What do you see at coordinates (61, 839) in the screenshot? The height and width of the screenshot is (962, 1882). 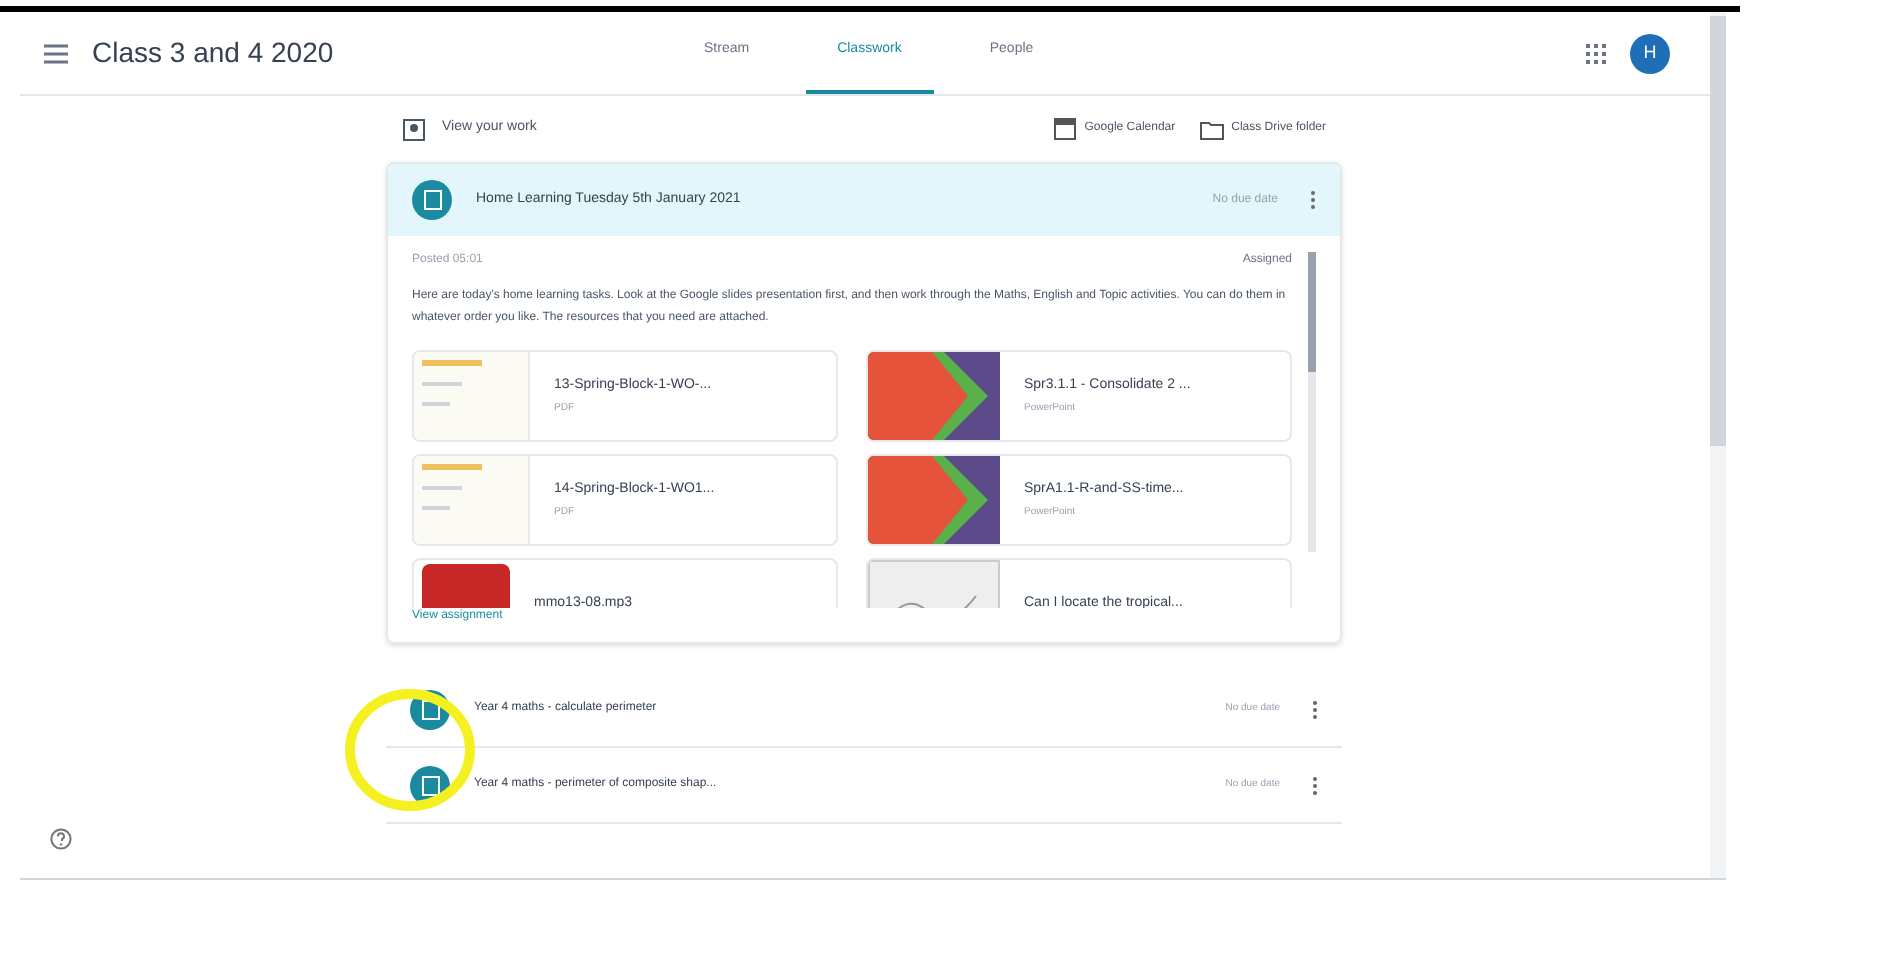 I see `help-icon` at bounding box center [61, 839].